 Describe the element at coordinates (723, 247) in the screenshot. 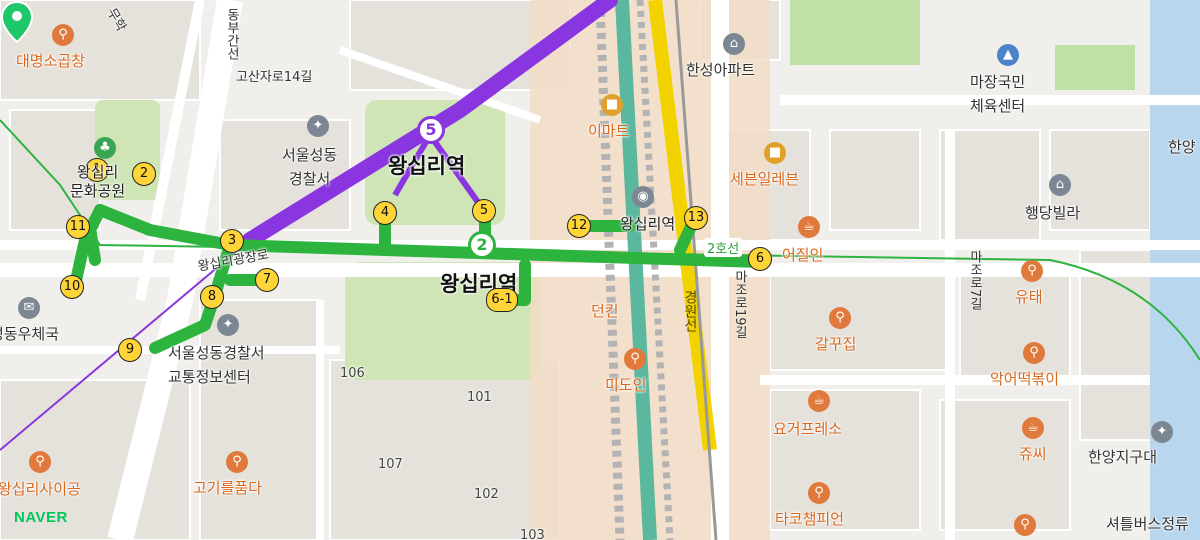

I see `line2-tag: 2호선` at that location.